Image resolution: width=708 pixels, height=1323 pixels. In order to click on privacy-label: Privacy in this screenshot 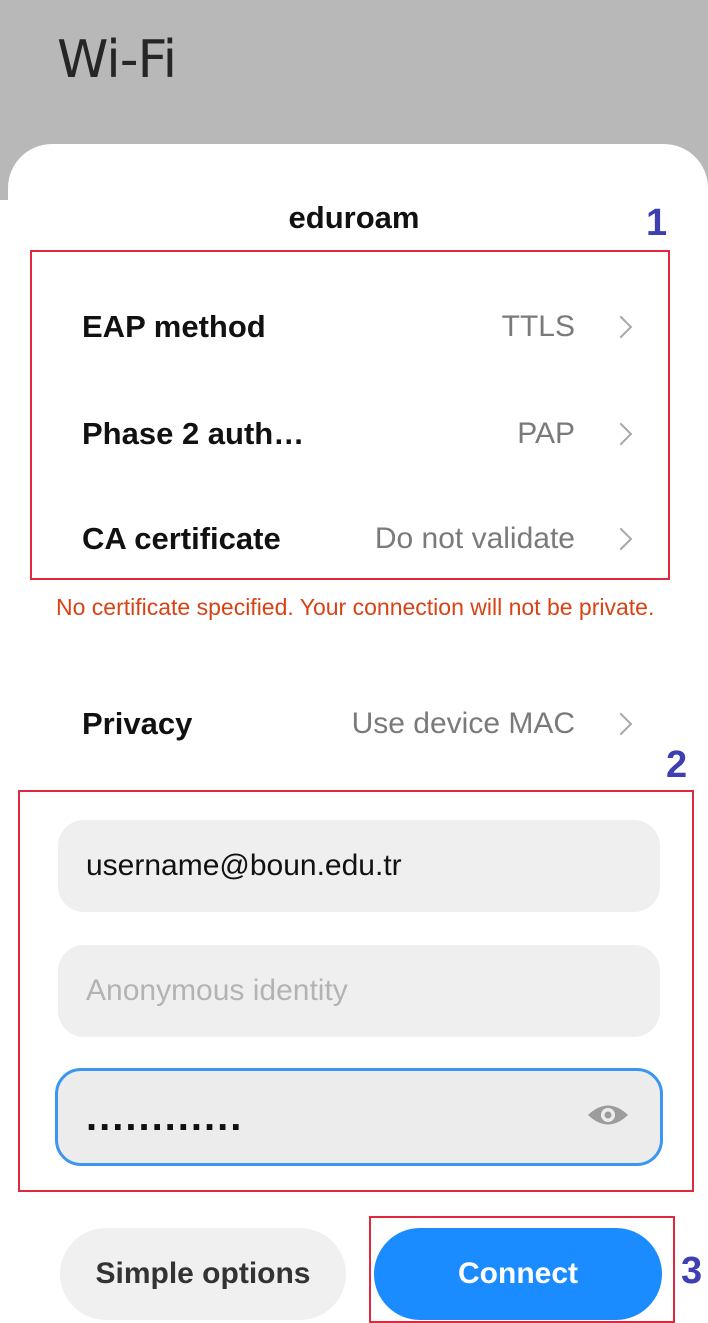, I will do `click(137, 723)`.